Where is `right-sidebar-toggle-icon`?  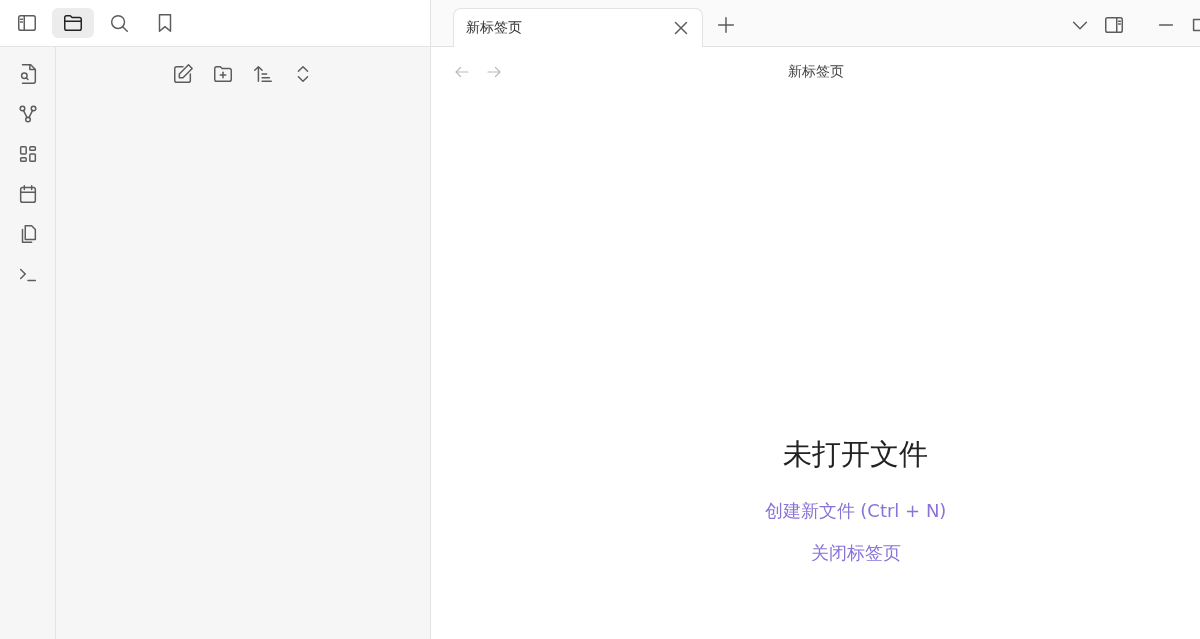 right-sidebar-toggle-icon is located at coordinates (1114, 25).